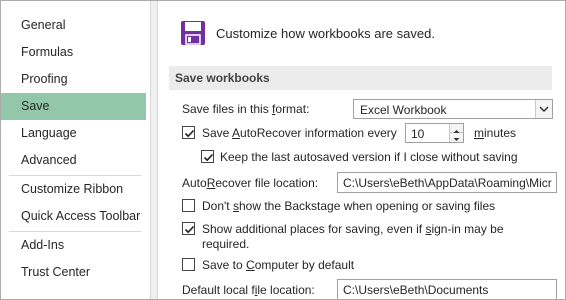  I want to click on autorecover-label: Save AutoRecover information every, so click(299, 133).